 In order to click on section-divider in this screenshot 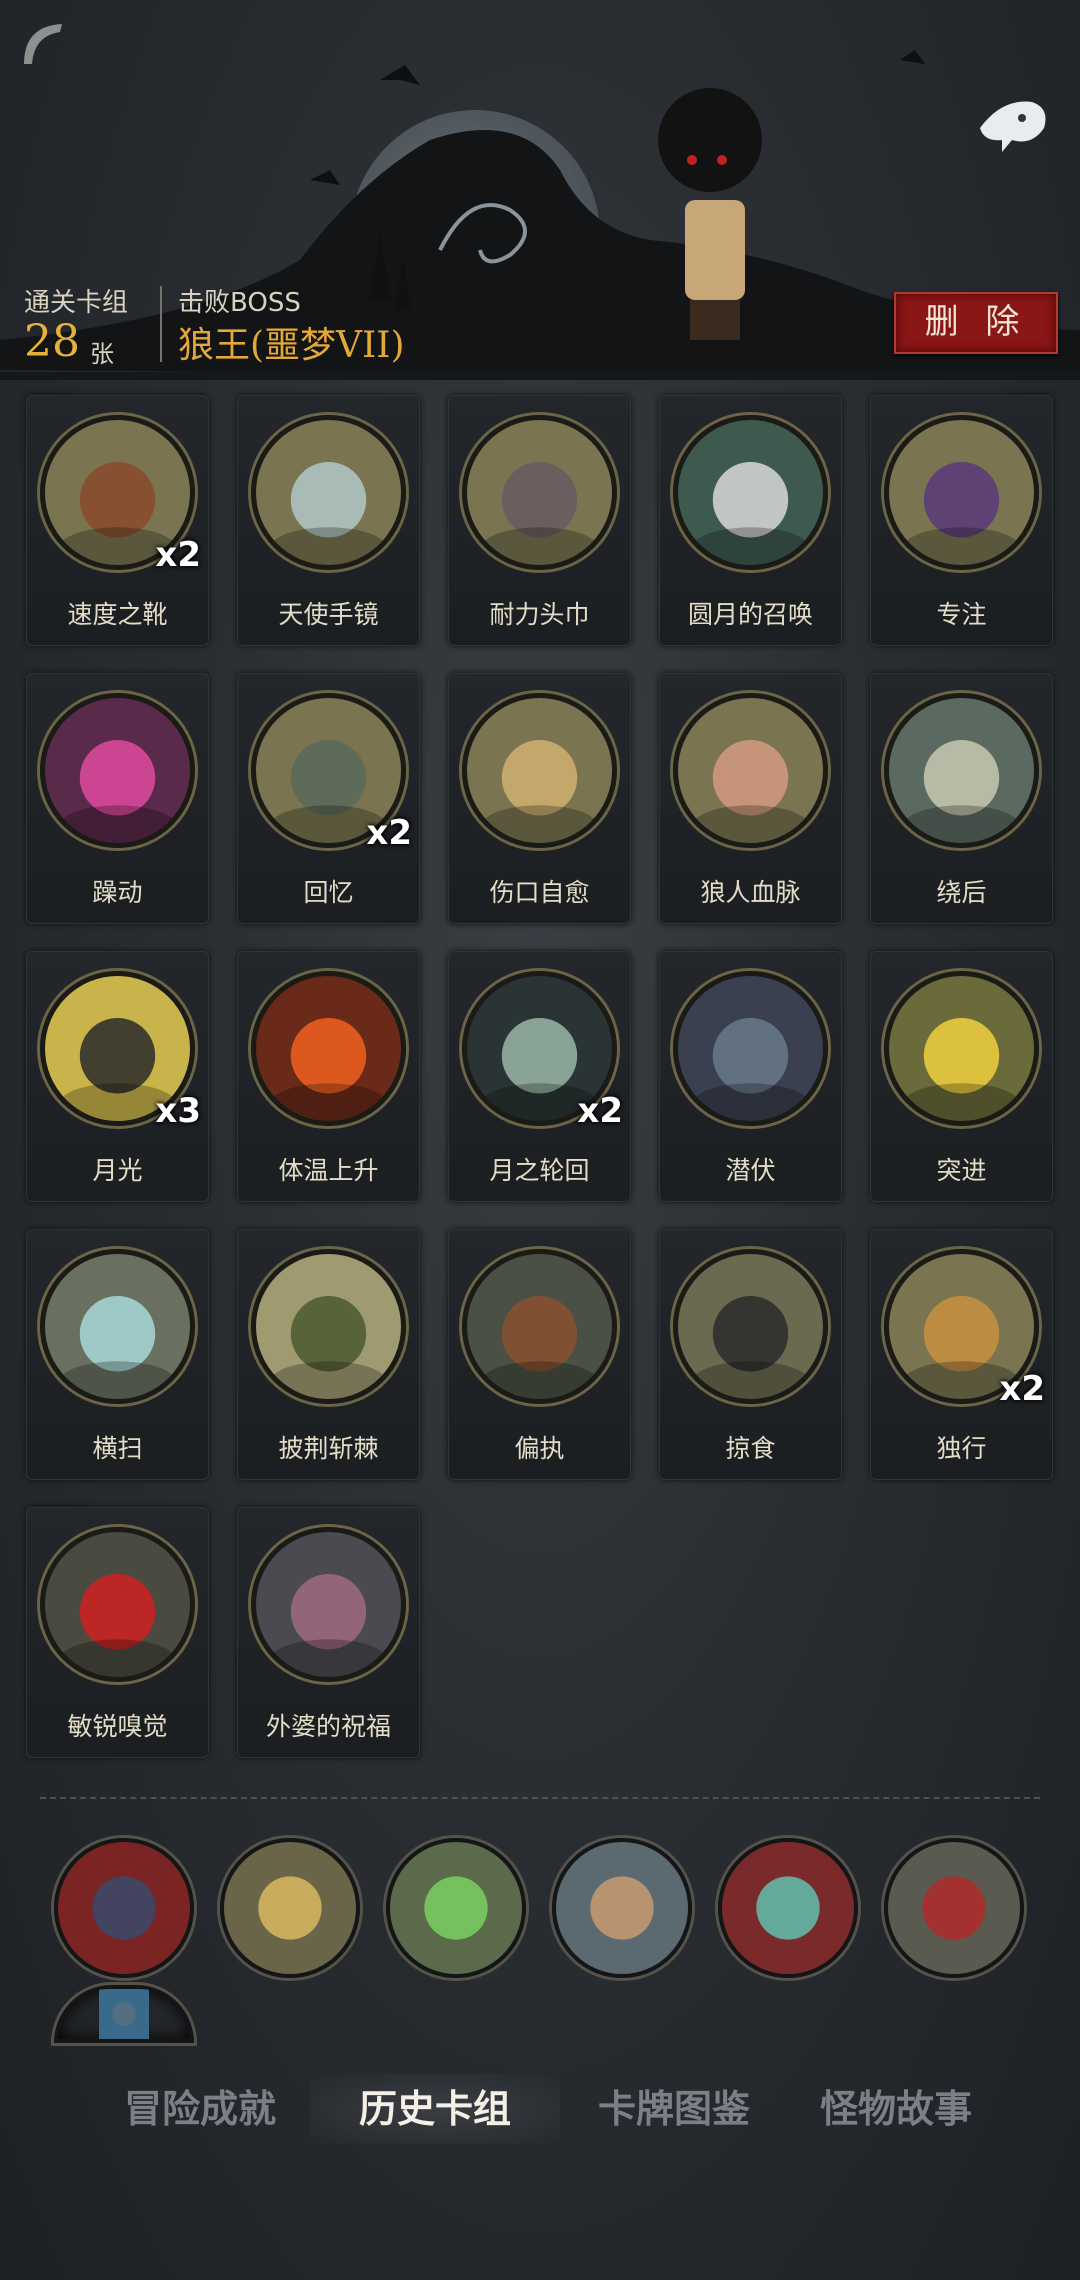, I will do `click(540, 1798)`.